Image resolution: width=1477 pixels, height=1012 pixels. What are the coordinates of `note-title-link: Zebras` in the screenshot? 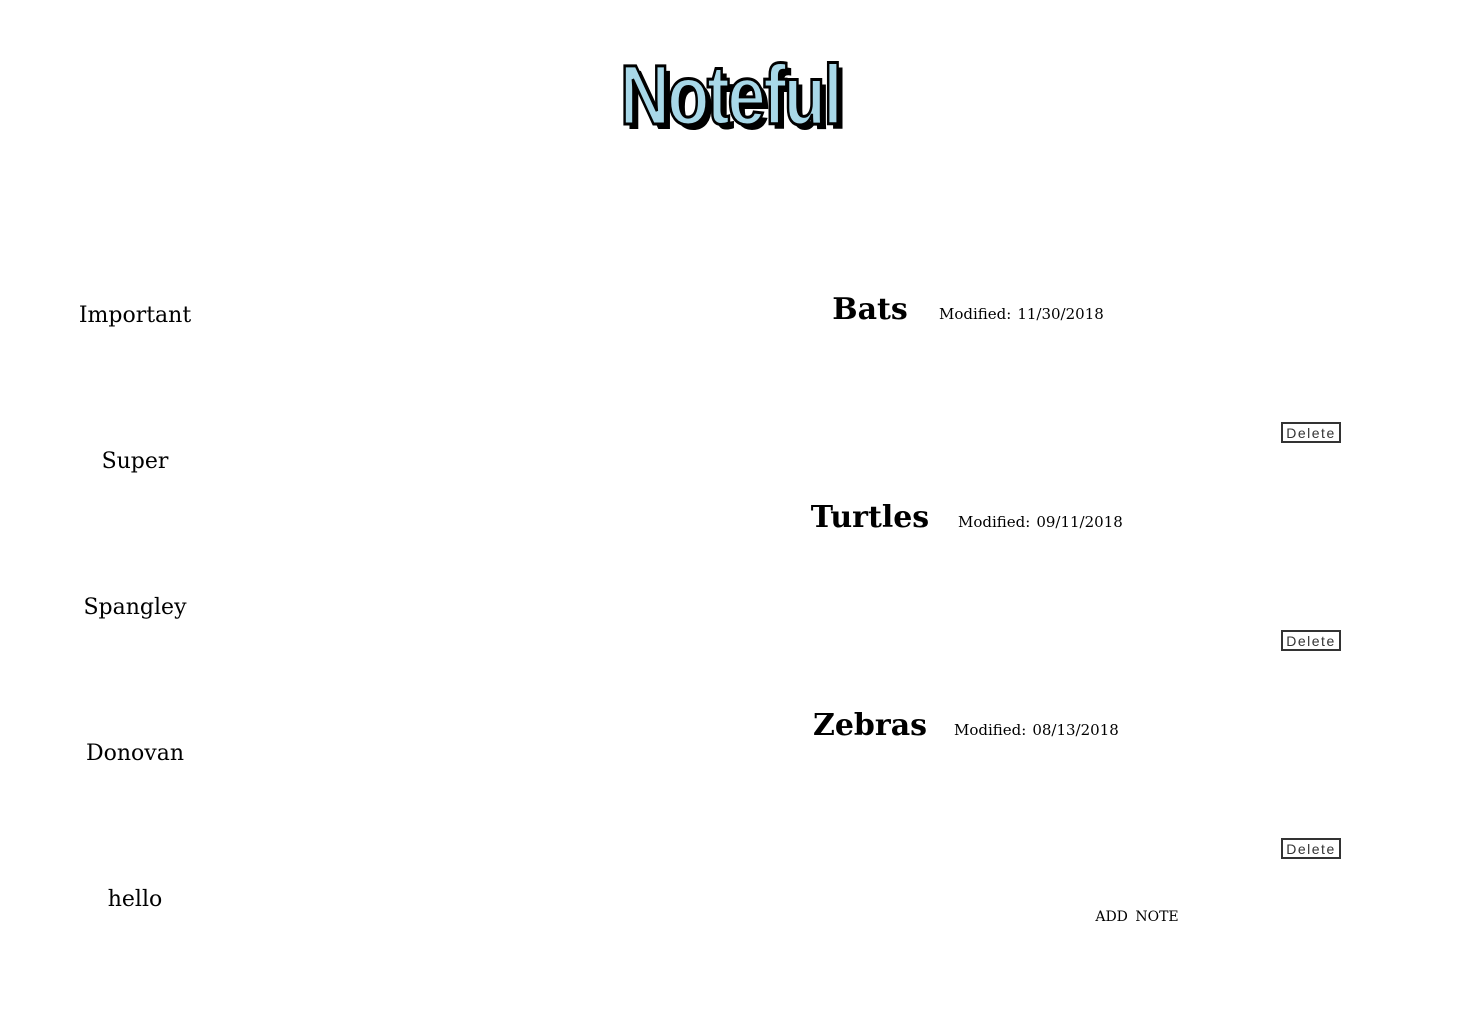 It's located at (870, 725).